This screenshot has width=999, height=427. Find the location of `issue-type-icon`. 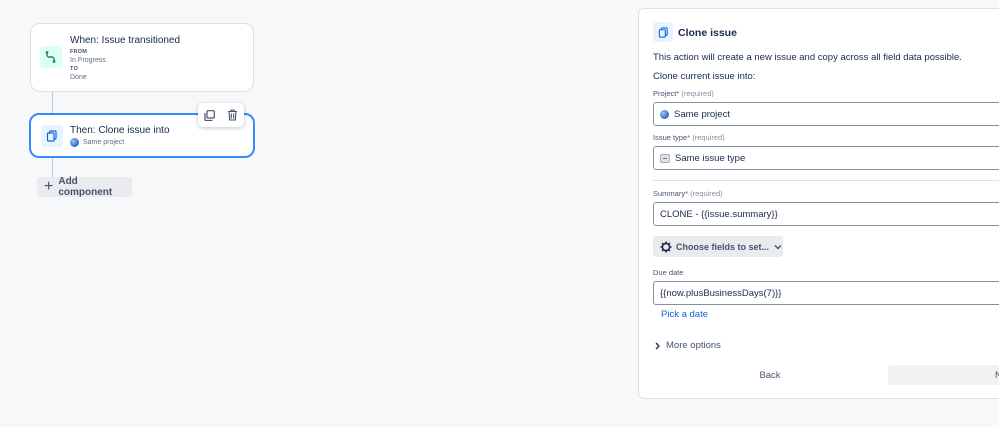

issue-type-icon is located at coordinates (665, 158).